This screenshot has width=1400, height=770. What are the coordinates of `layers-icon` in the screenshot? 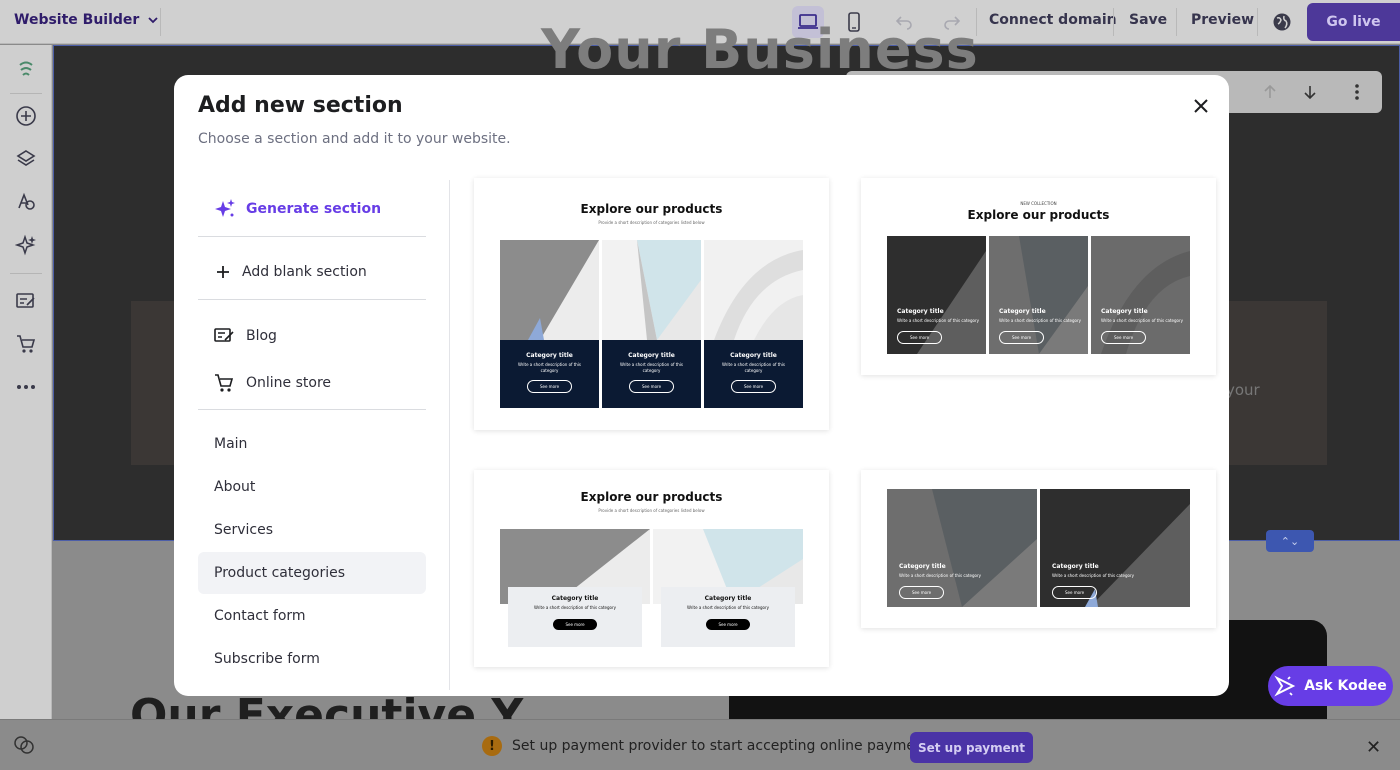 It's located at (26, 159).